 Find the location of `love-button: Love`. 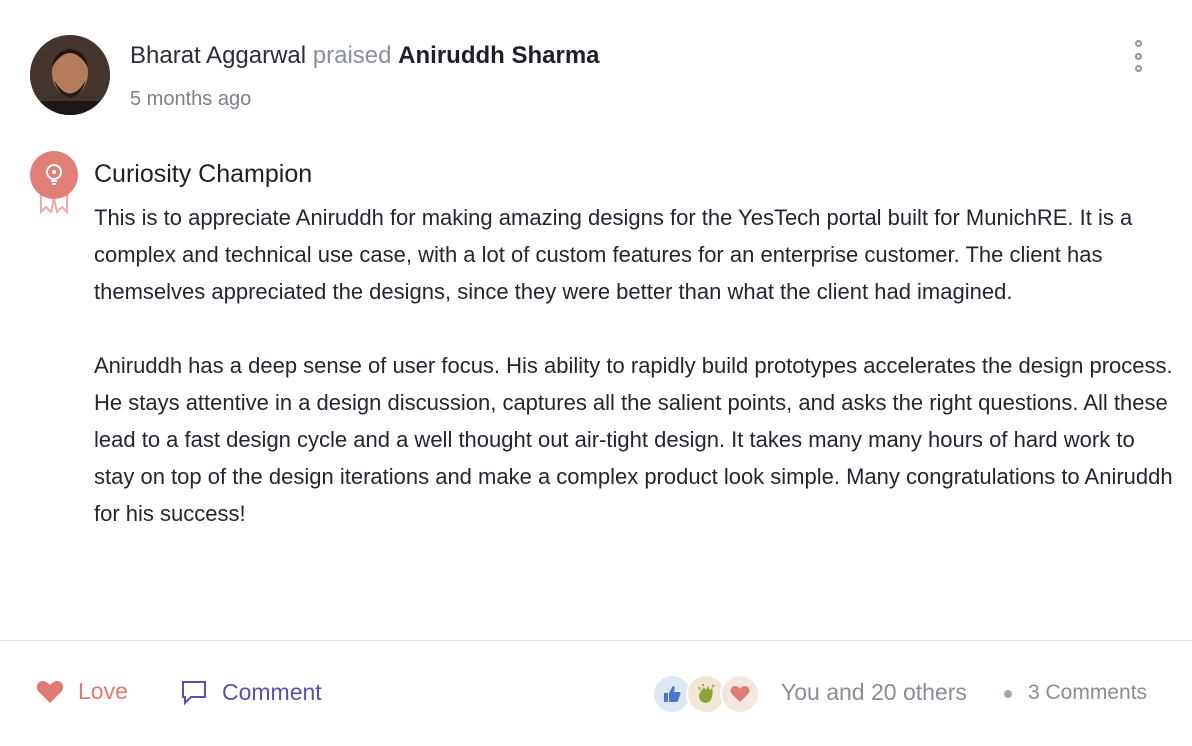

love-button: Love is located at coordinates (82, 691).